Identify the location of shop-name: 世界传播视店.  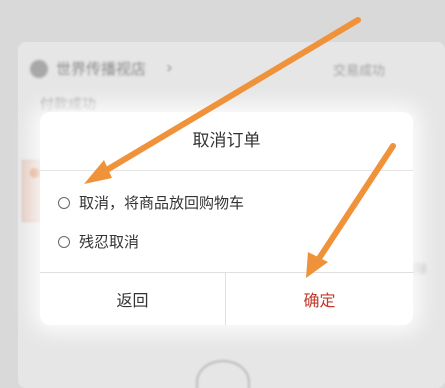
(101, 69).